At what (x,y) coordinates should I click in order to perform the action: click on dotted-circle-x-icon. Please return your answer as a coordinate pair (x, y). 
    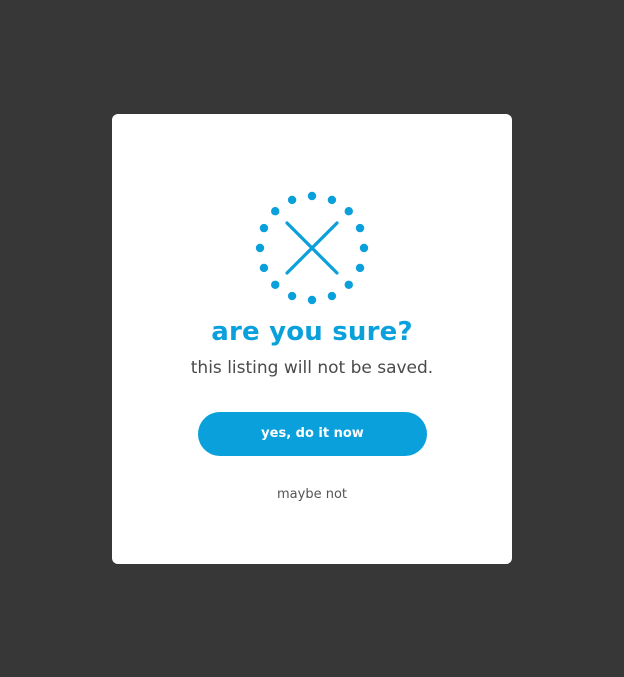
    Looking at the image, I should click on (312, 248).